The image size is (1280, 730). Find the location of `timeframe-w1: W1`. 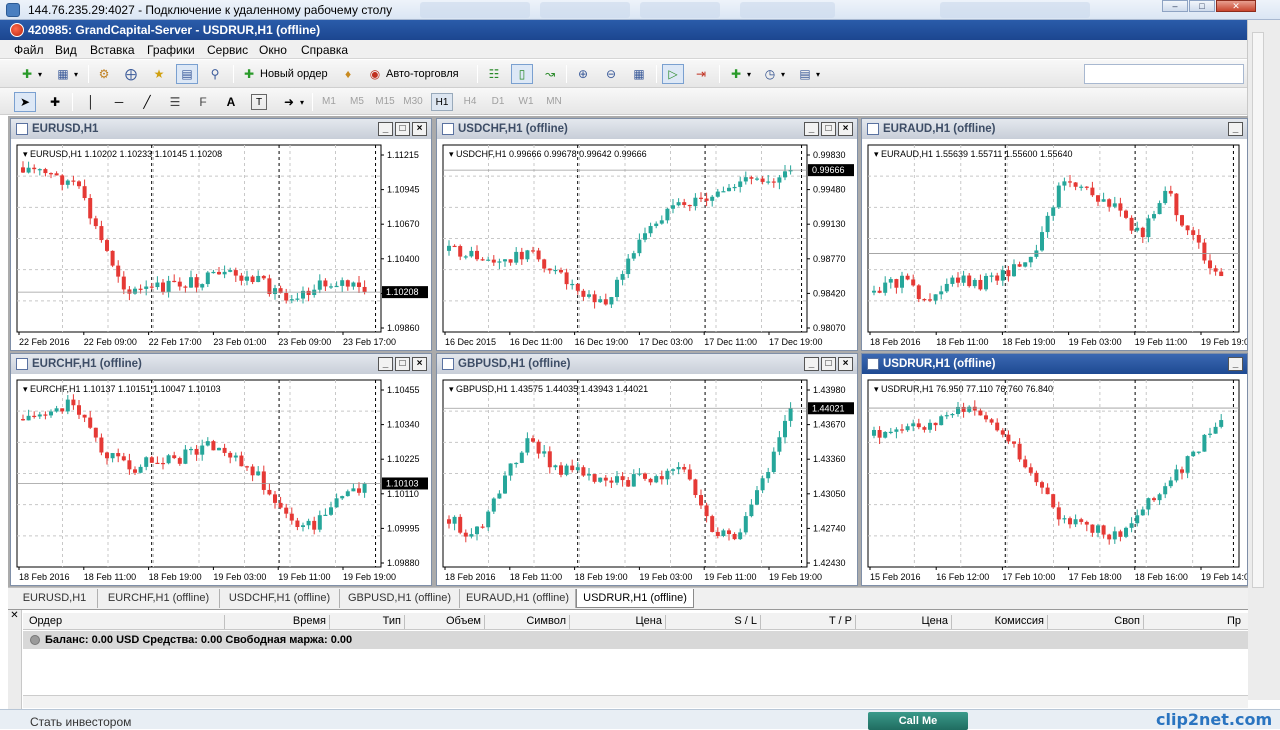

timeframe-w1: W1 is located at coordinates (526, 102).